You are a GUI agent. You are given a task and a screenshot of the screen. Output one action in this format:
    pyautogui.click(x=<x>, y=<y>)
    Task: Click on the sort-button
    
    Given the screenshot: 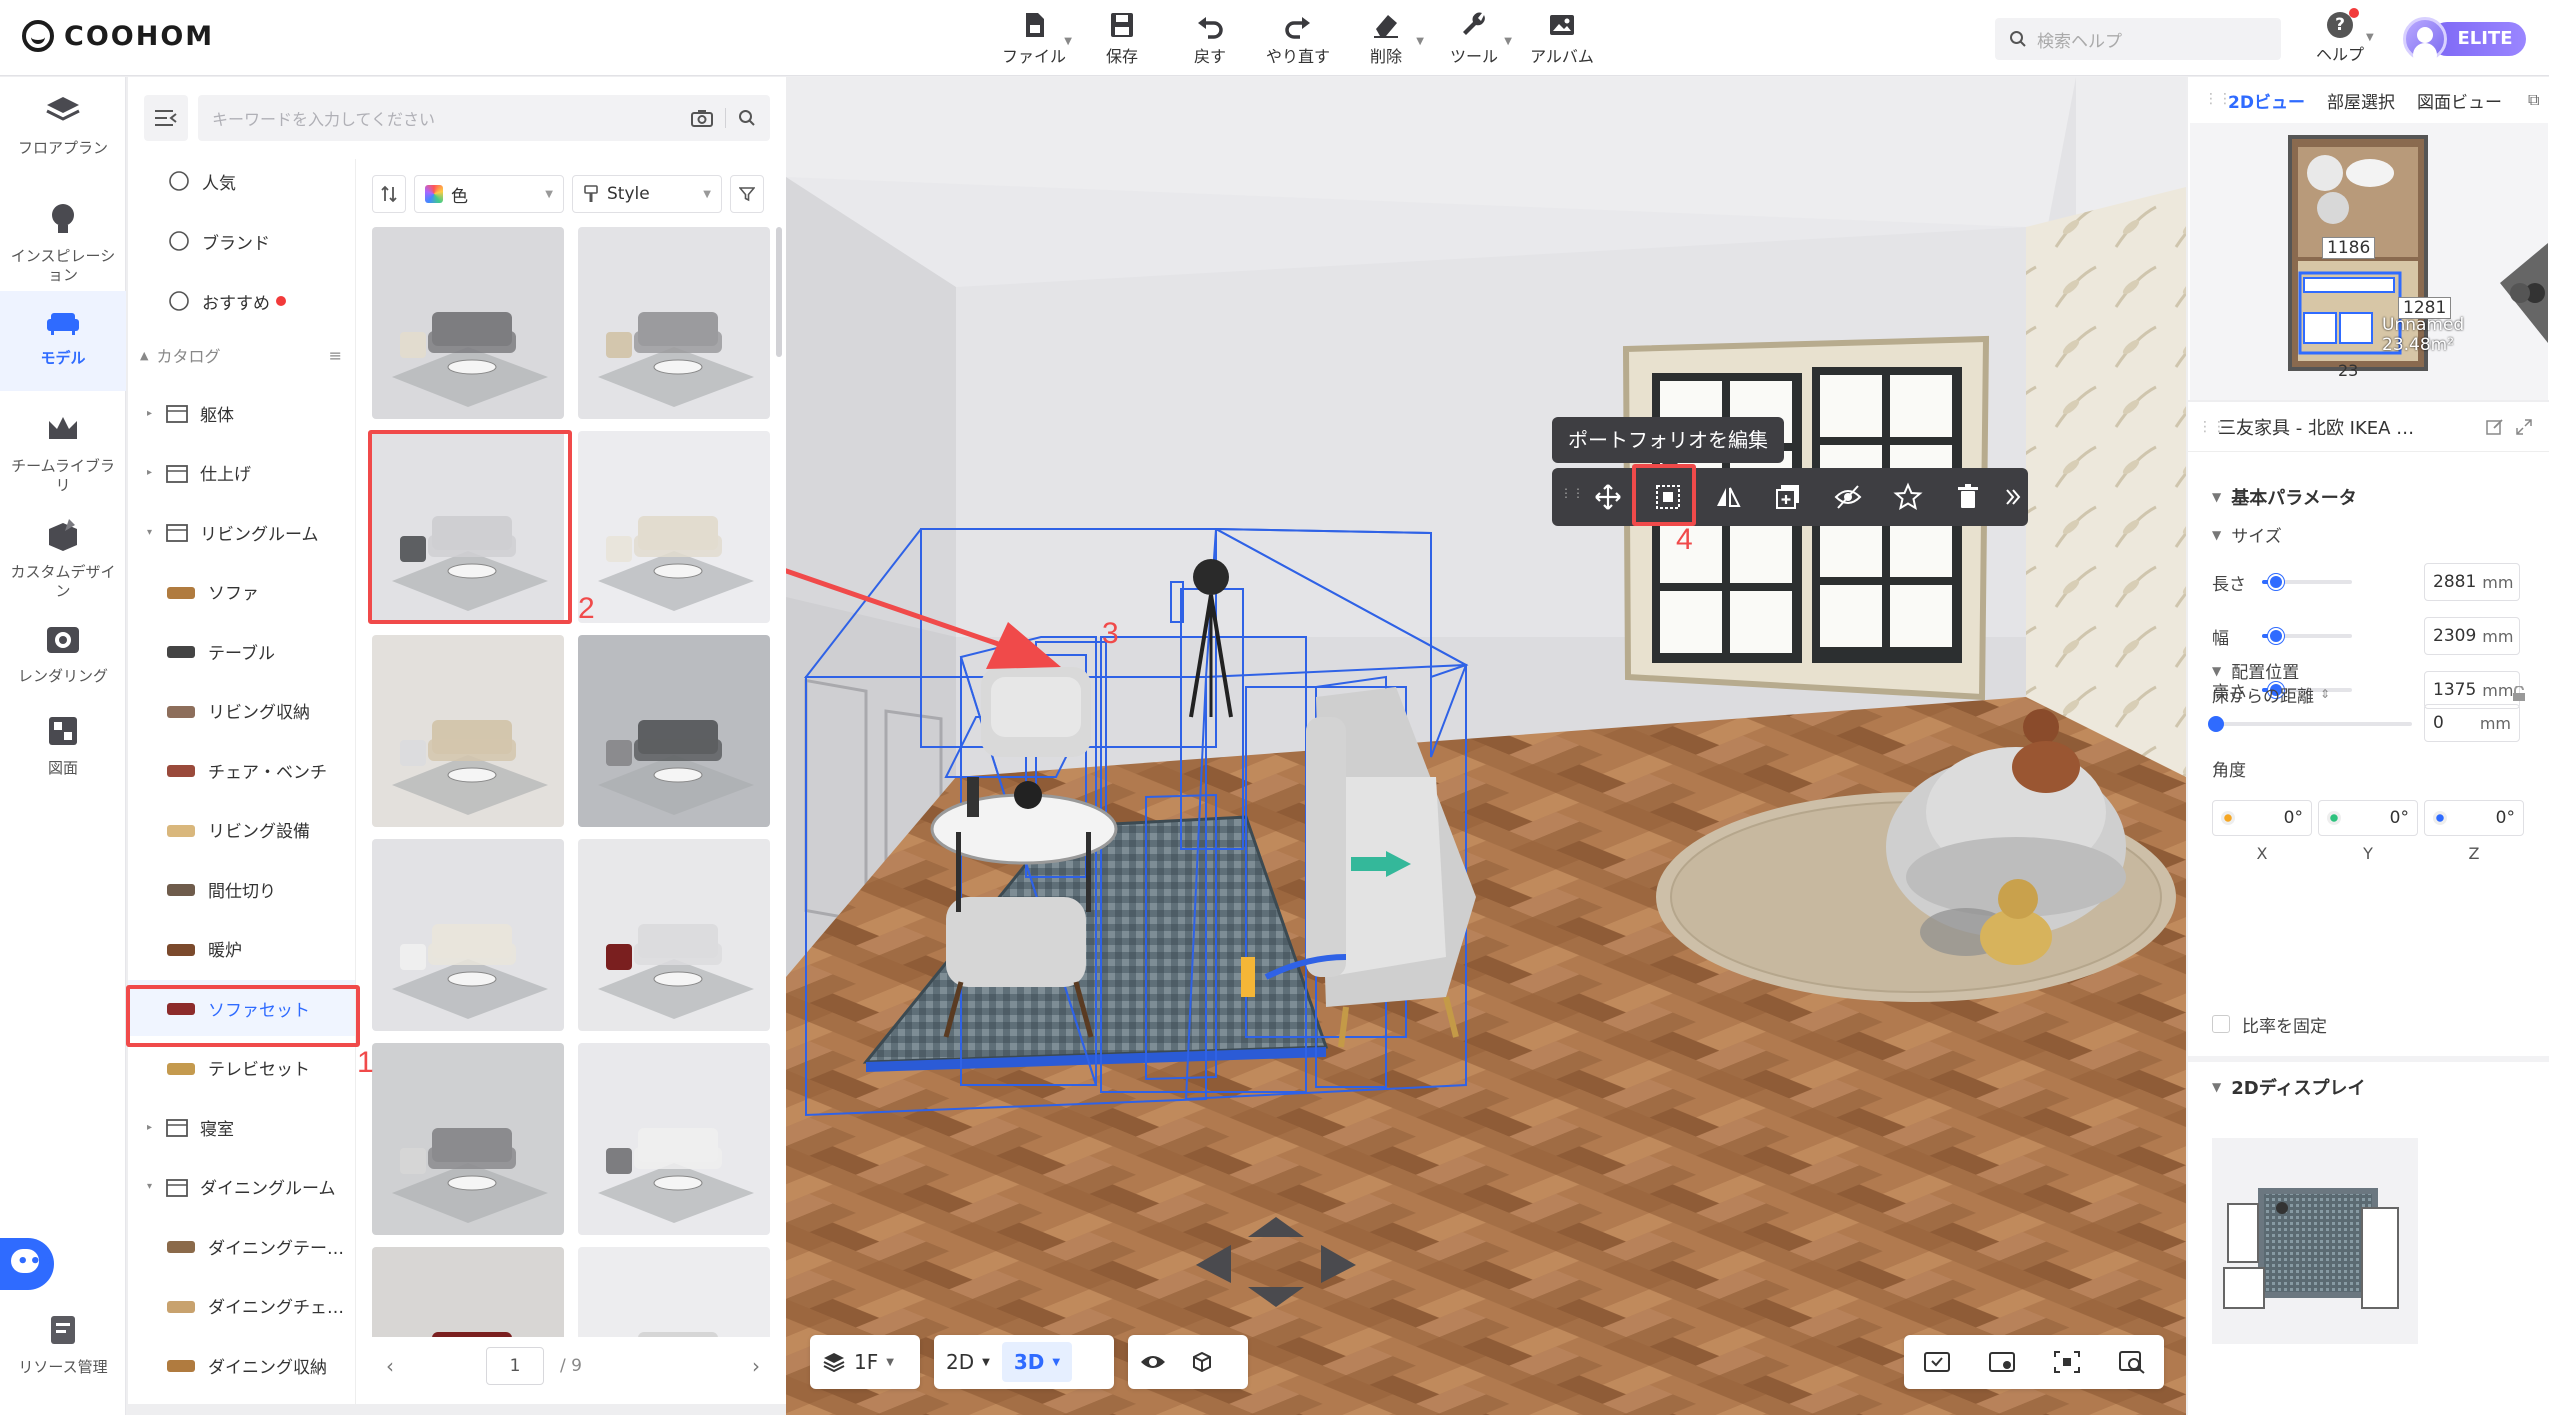 What is the action you would take?
    pyautogui.click(x=389, y=194)
    